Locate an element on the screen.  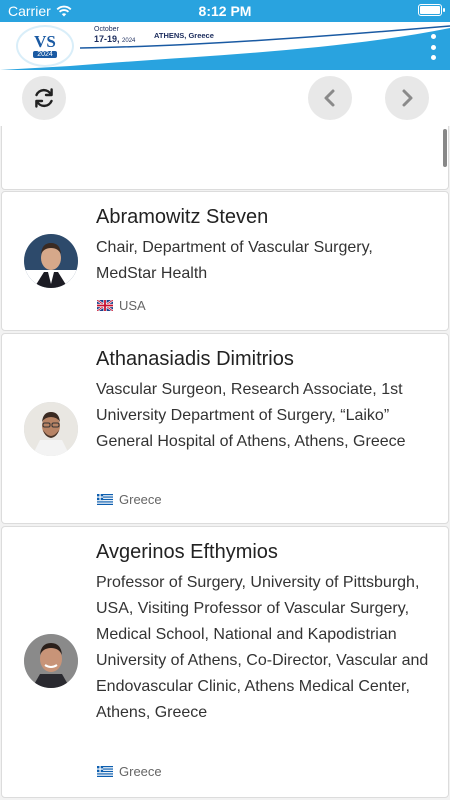
uk-flag-icon is located at coordinates (105, 305).